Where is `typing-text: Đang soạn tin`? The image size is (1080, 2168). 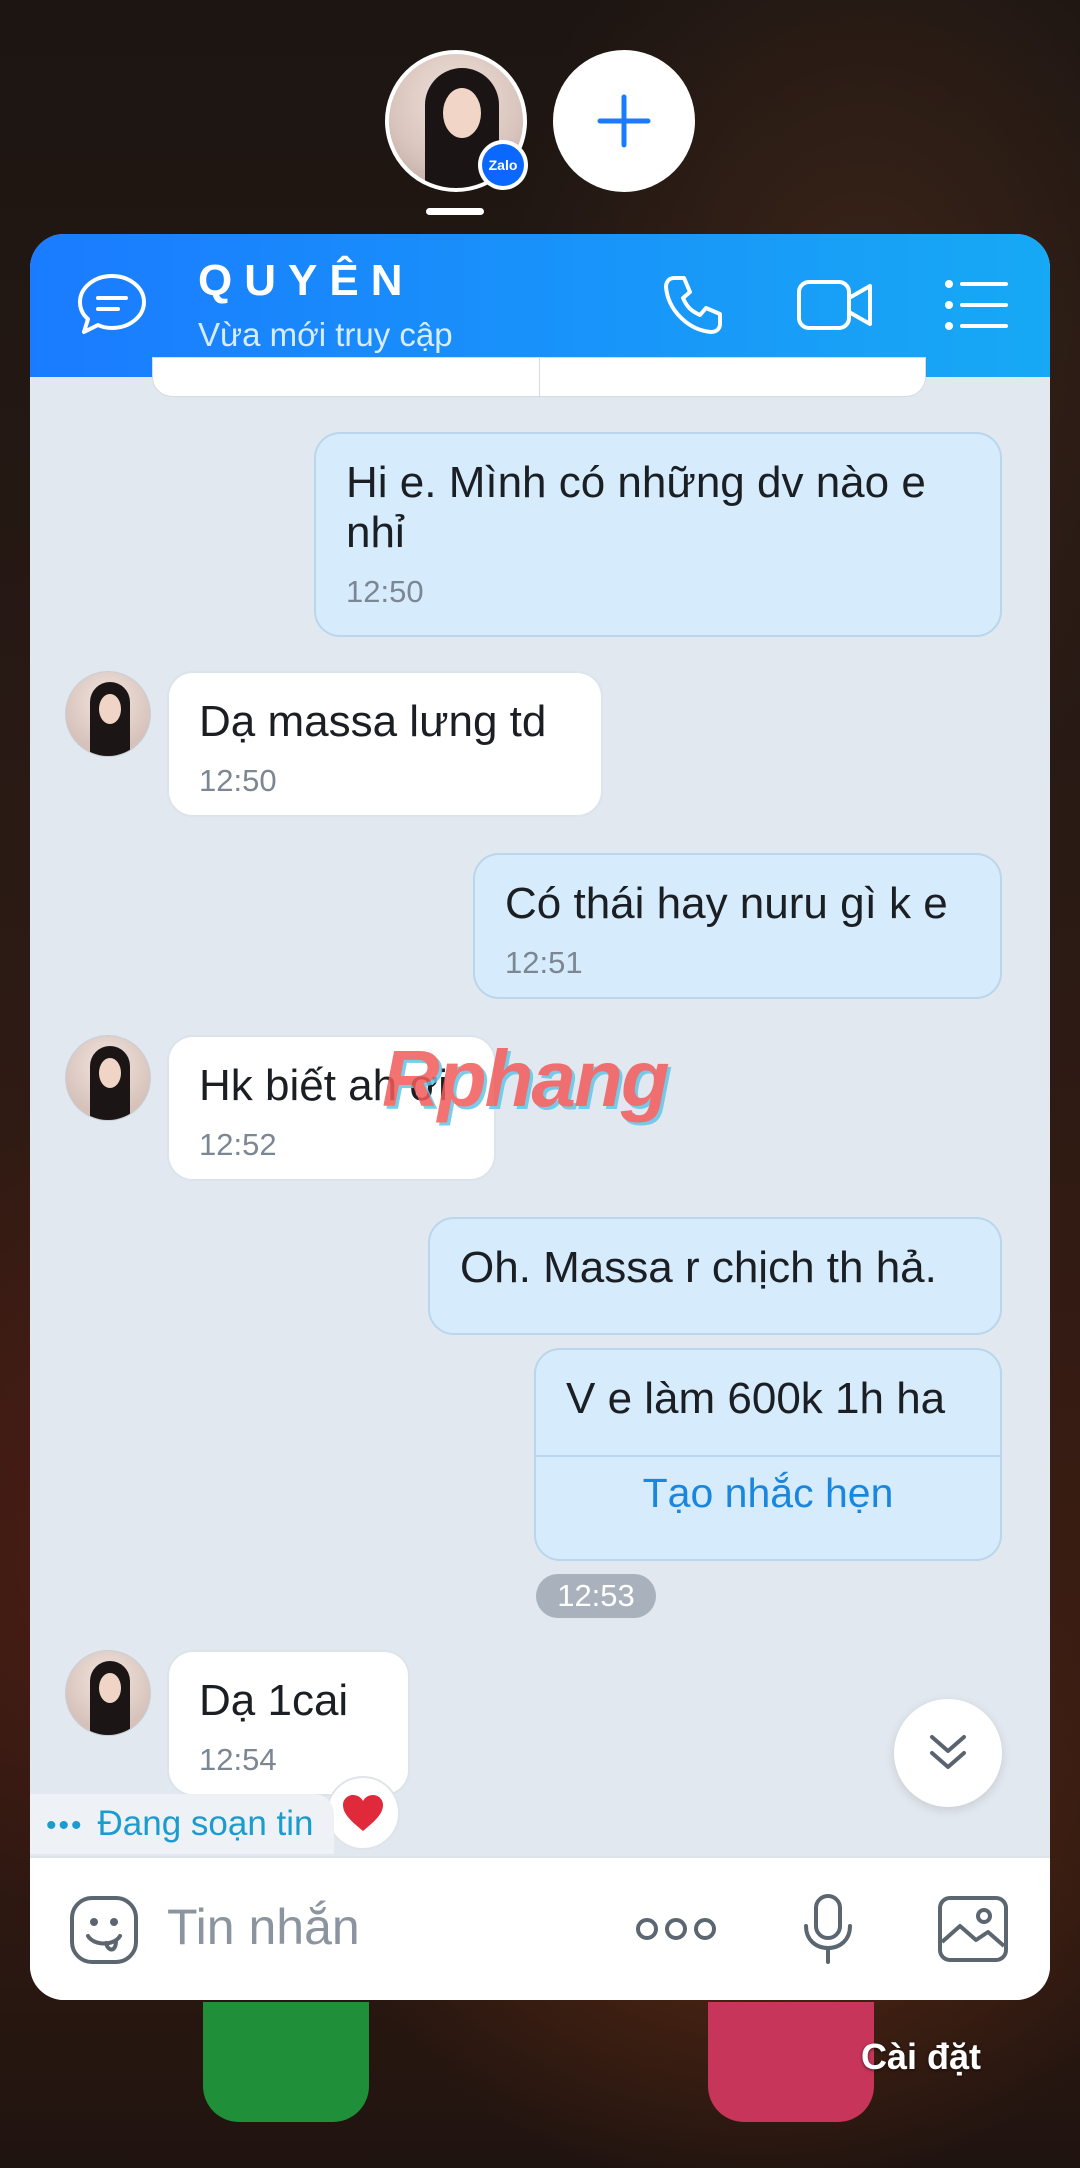
typing-text: Đang soạn tin is located at coordinates (205, 1823).